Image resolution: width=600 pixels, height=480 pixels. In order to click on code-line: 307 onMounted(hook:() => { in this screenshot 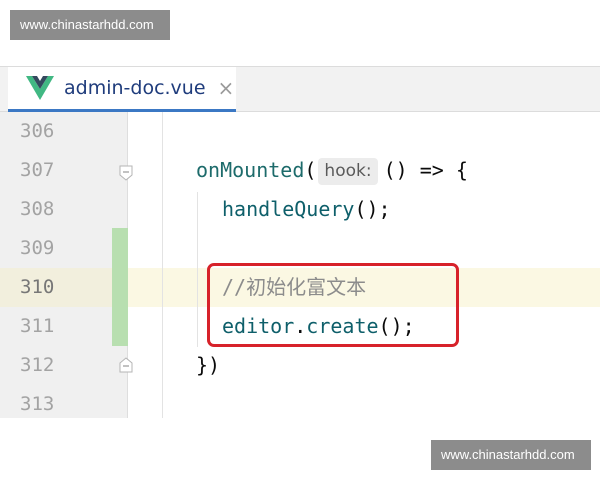, I will do `click(300, 170)`.